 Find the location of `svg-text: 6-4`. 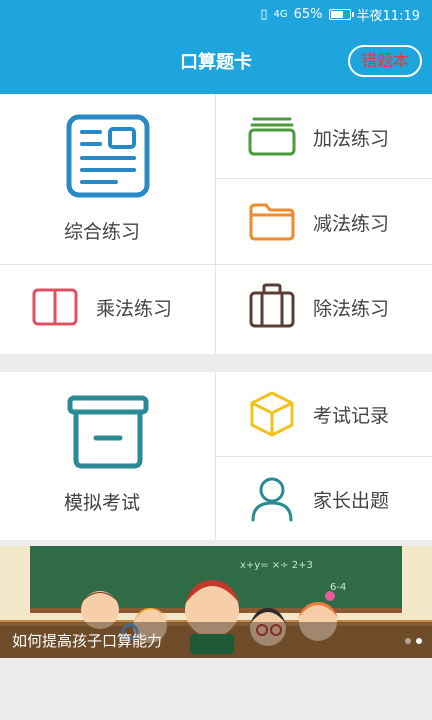

svg-text: 6-4 is located at coordinates (338, 587).